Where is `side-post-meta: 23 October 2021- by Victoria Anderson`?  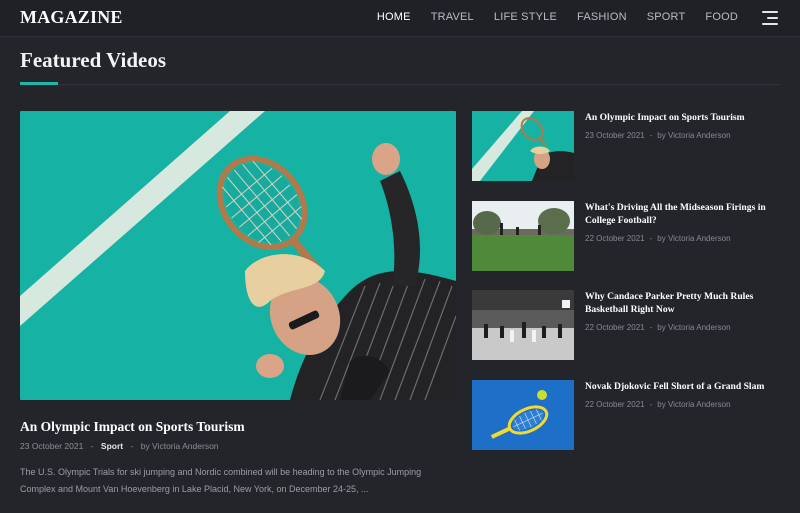
side-post-meta: 23 October 2021- by Victoria Anderson is located at coordinates (685, 135).